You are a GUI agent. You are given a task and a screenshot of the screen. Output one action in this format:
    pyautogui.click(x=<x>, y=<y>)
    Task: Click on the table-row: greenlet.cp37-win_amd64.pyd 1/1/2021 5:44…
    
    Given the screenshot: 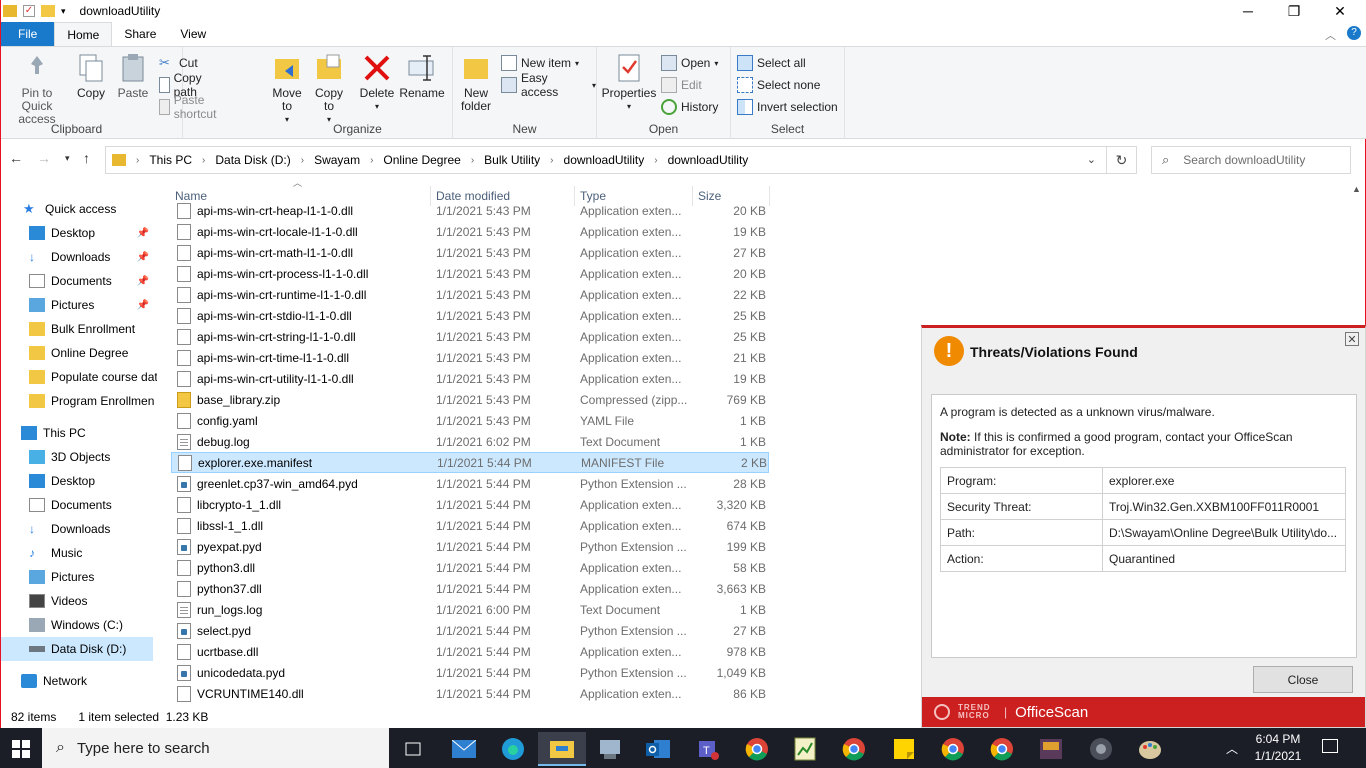 What is the action you would take?
    pyautogui.click(x=470, y=483)
    